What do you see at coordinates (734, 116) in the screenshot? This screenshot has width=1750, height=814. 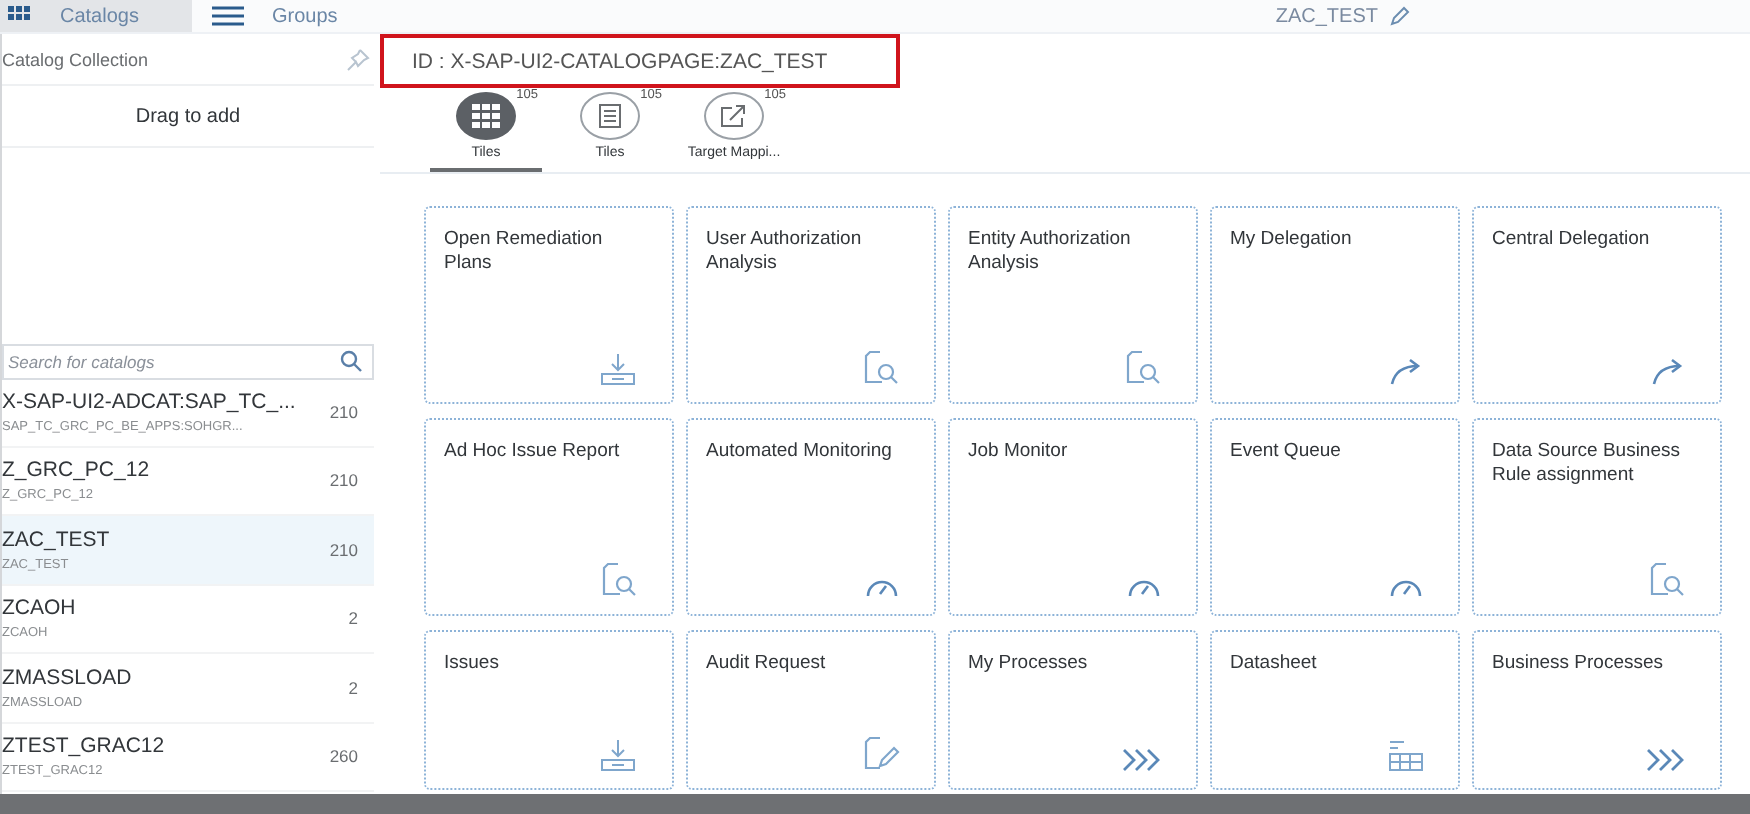 I see `share-icon` at bounding box center [734, 116].